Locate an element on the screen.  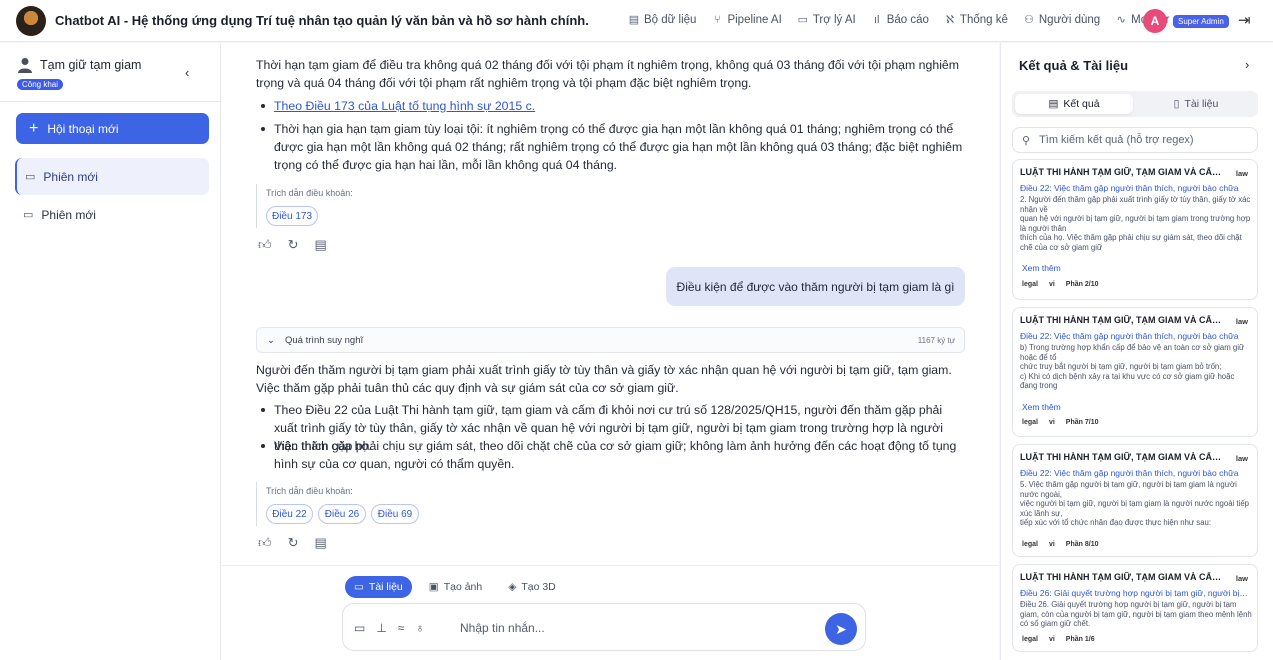
stamp-icon: ⊥ is located at coordinates (381, 628).